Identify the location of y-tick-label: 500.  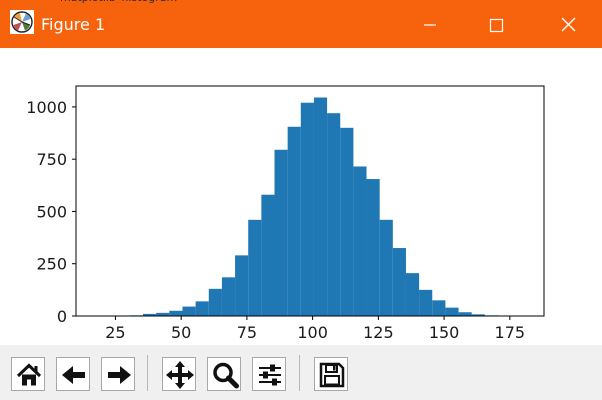
(51, 211).